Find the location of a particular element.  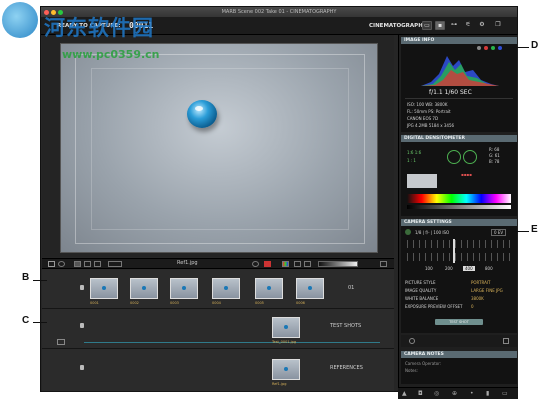

iso-option: 400 is located at coordinates (469, 268).